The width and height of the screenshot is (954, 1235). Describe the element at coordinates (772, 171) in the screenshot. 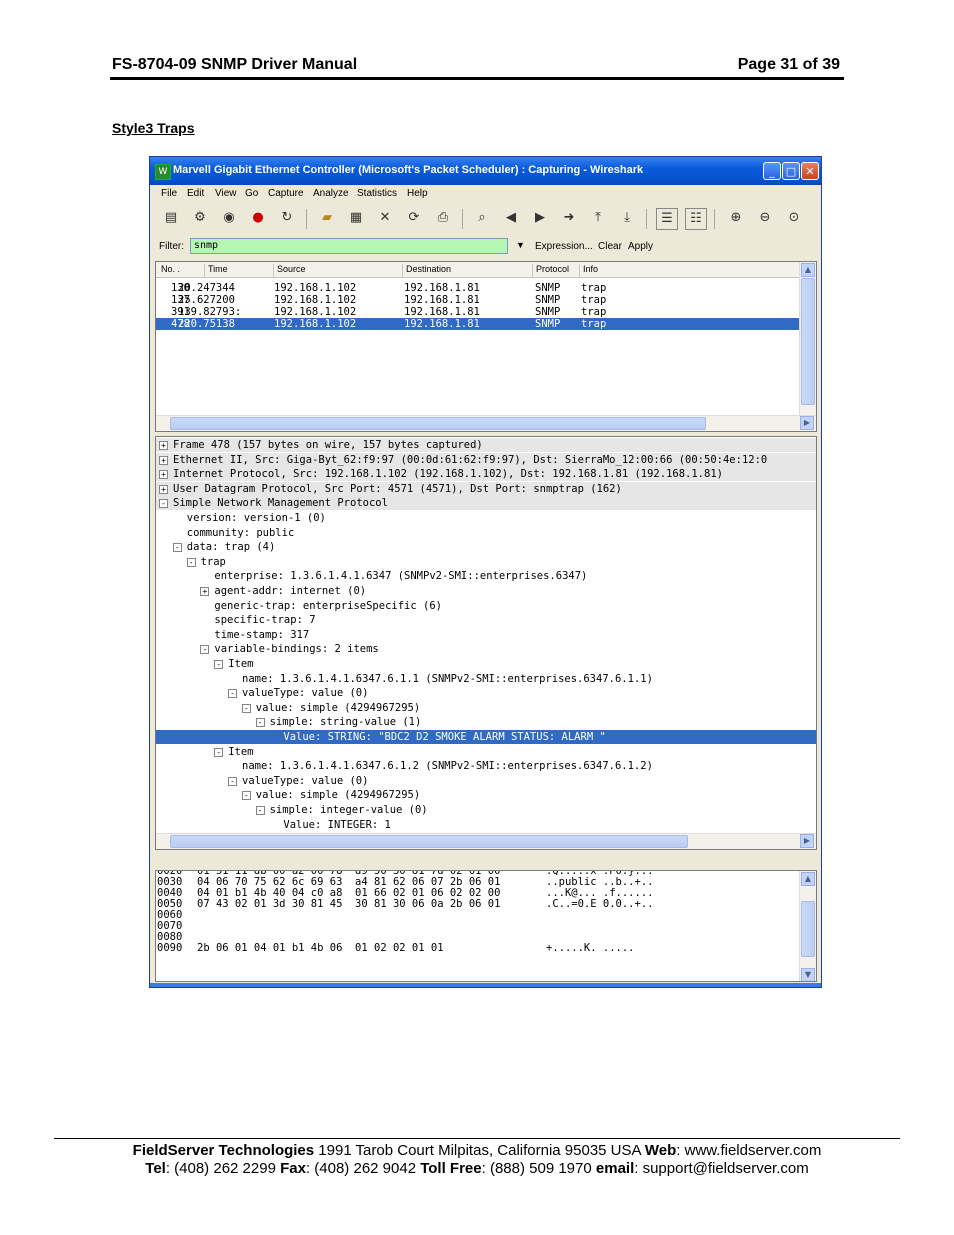

I see `minimize-button: _` at that location.